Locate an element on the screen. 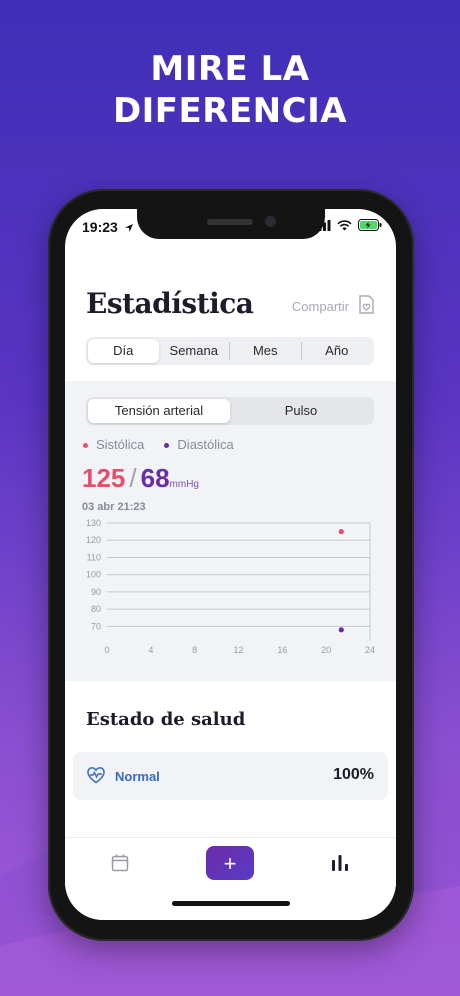  x-tick-label: 12 is located at coordinates (238, 650).